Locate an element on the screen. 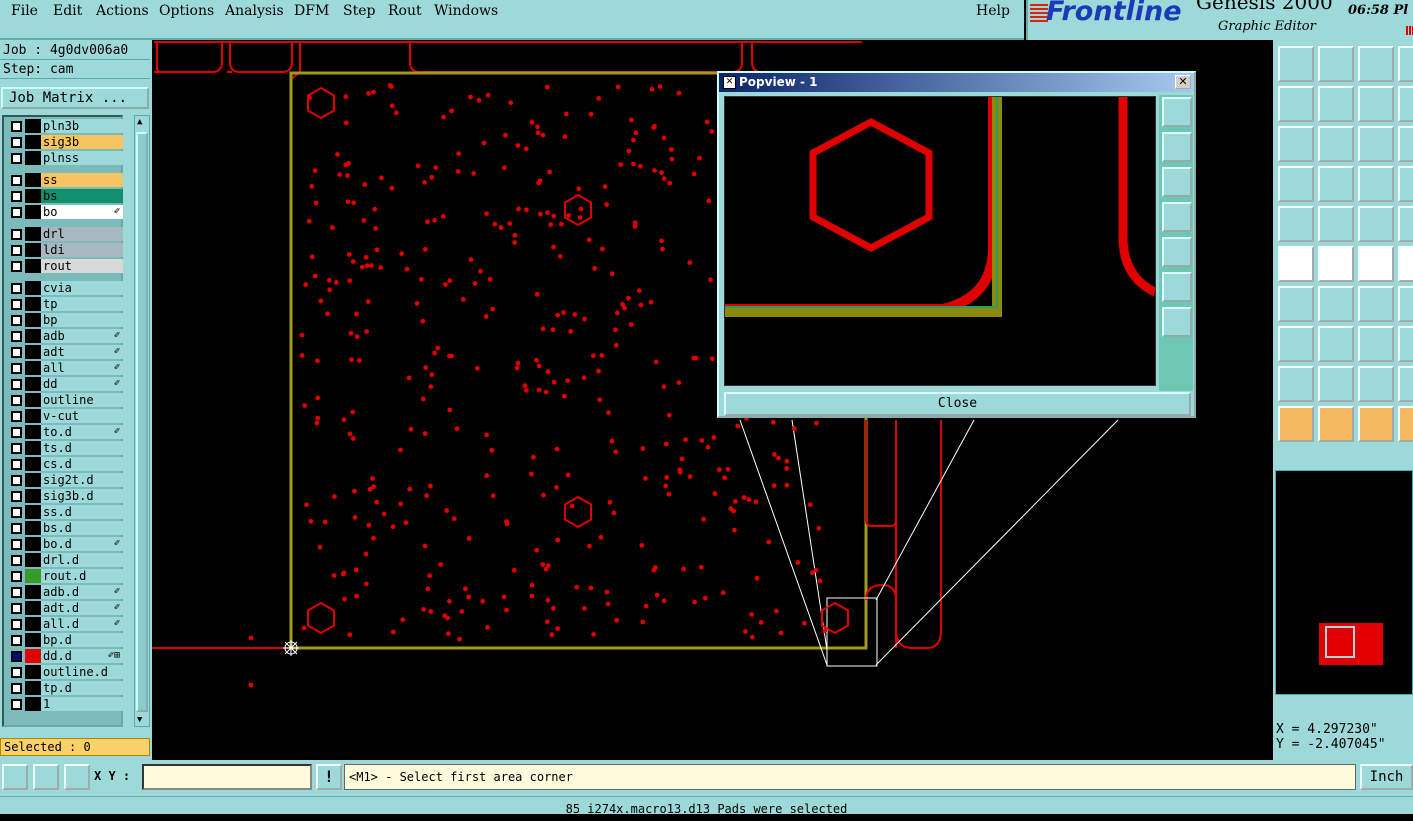  layer-name: v-cut is located at coordinates (82, 416).